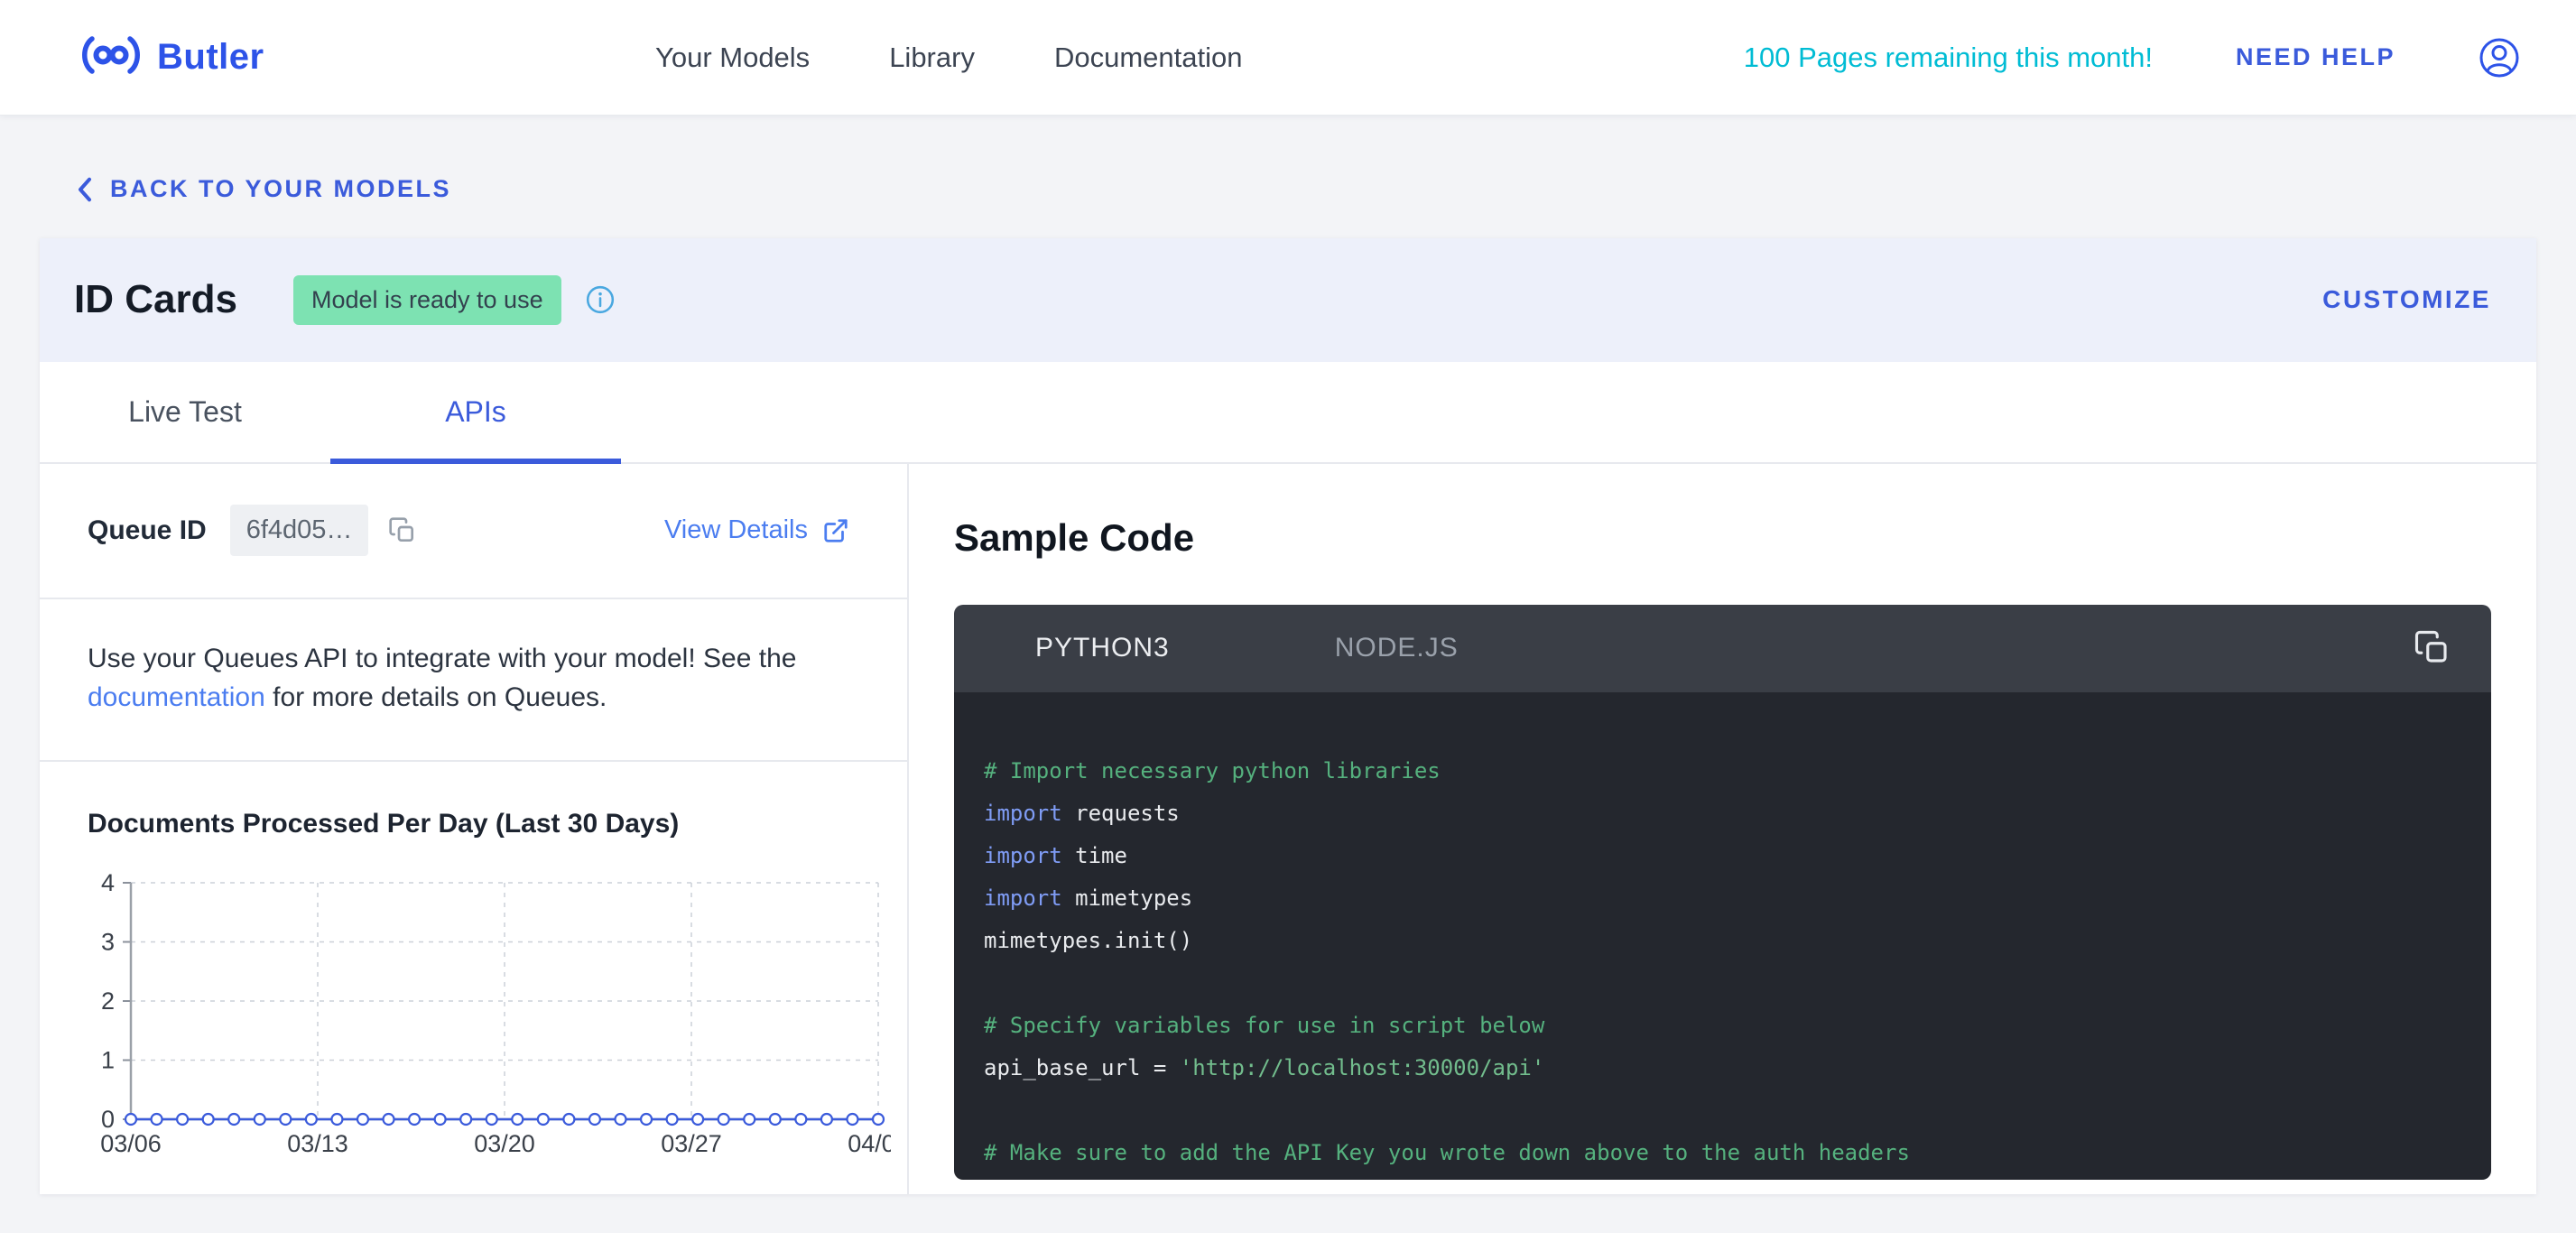 This screenshot has height=1233, width=2576. What do you see at coordinates (435, 696) in the screenshot?
I see `description-text-after: for more details on Queues.` at bounding box center [435, 696].